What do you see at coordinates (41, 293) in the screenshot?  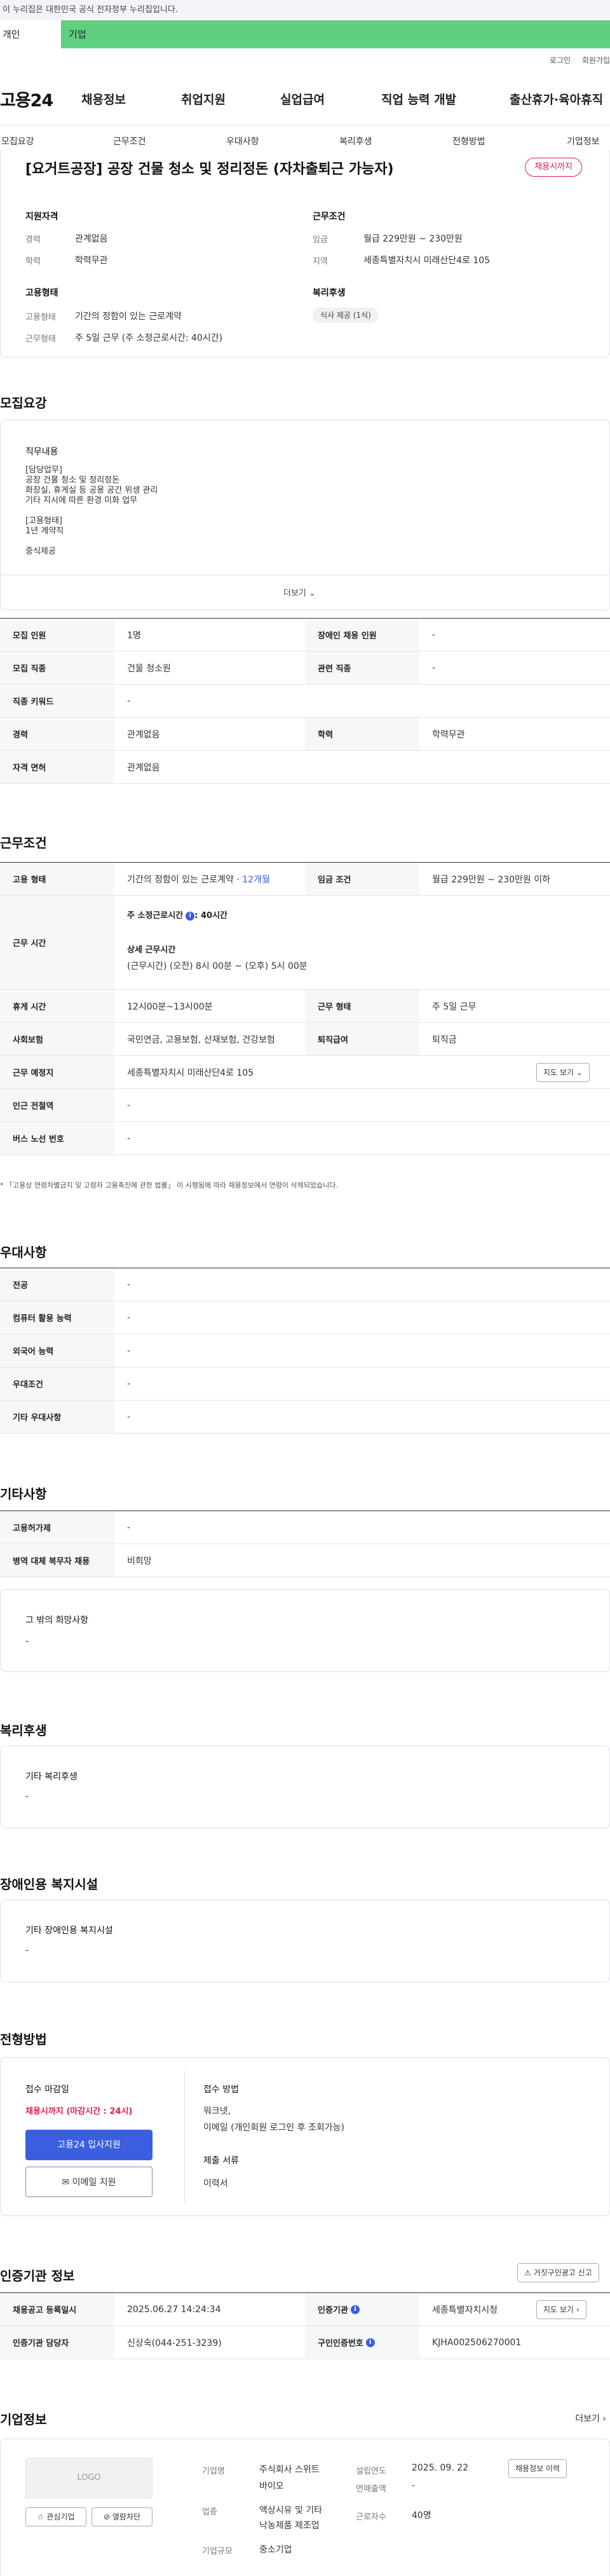 I see `emp-label: 고용형태` at bounding box center [41, 293].